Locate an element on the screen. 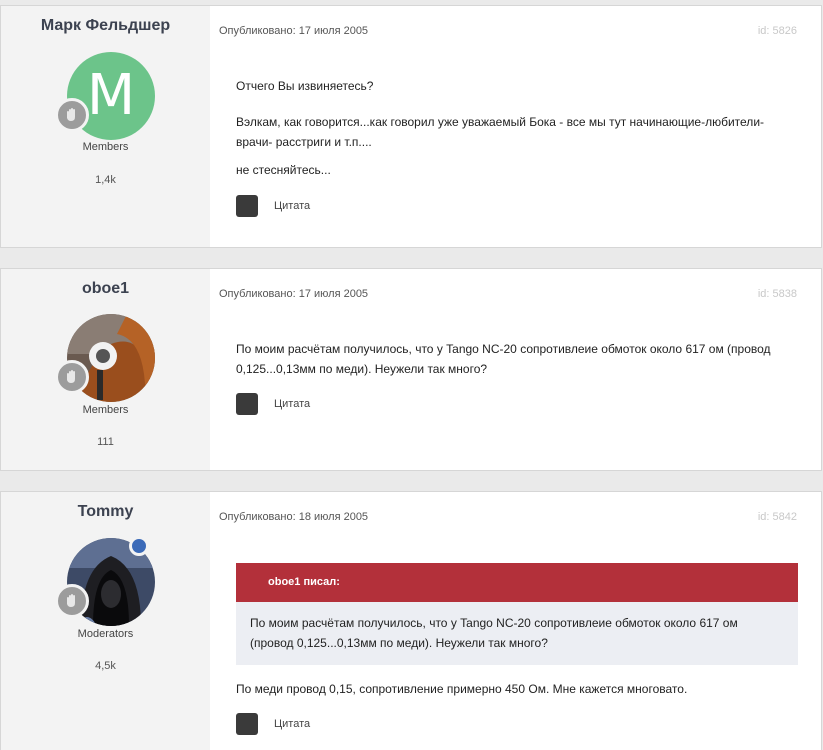 Image resolution: width=823 pixels, height=750 pixels. post-date: Опубликовано: 18 июля 2005 is located at coordinates (293, 517).